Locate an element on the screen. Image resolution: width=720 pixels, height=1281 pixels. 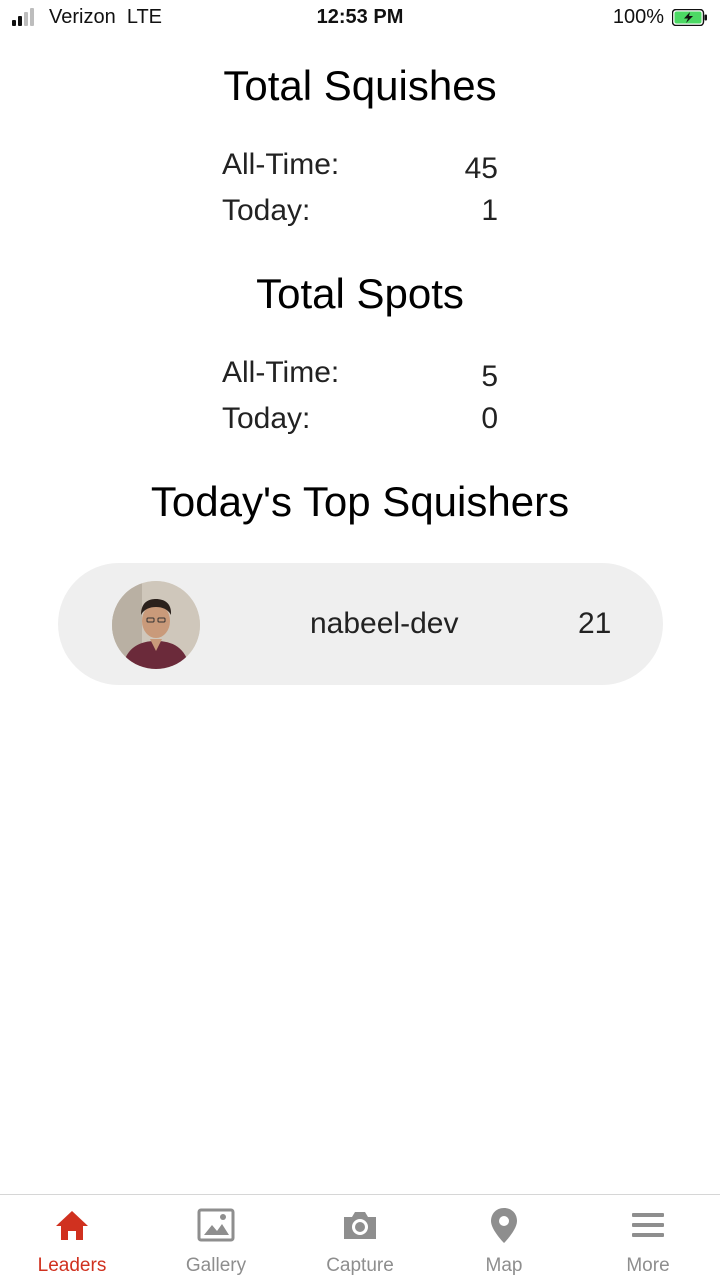
battery-percentage: 100% is located at coordinates (638, 17).